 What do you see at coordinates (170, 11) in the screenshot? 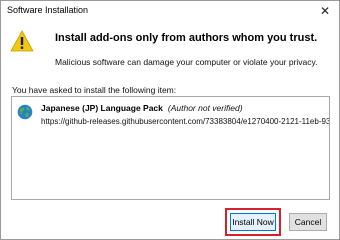
I see `title-bar: Software Installation ✕` at bounding box center [170, 11].